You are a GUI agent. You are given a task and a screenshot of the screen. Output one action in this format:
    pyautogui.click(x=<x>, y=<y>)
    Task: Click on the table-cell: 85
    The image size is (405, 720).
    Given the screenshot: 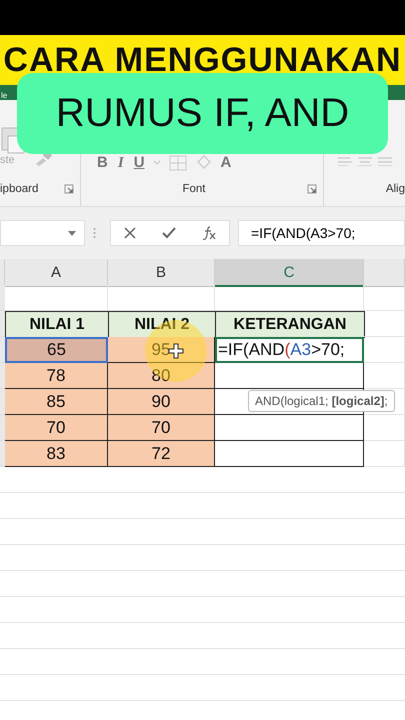 What is the action you would take?
    pyautogui.click(x=56, y=402)
    